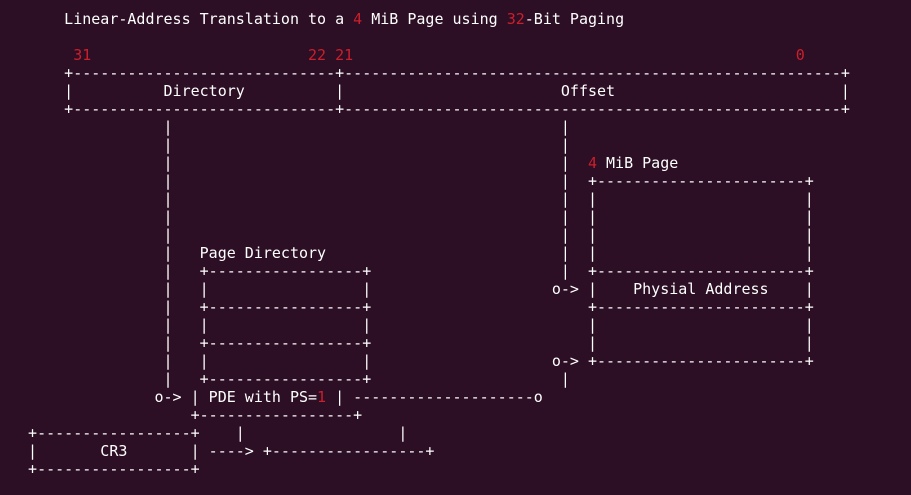 Image resolution: width=911 pixels, height=495 pixels. I want to click on diagram-line: | CR3 | ----> +-----------------+, so click(430, 451).